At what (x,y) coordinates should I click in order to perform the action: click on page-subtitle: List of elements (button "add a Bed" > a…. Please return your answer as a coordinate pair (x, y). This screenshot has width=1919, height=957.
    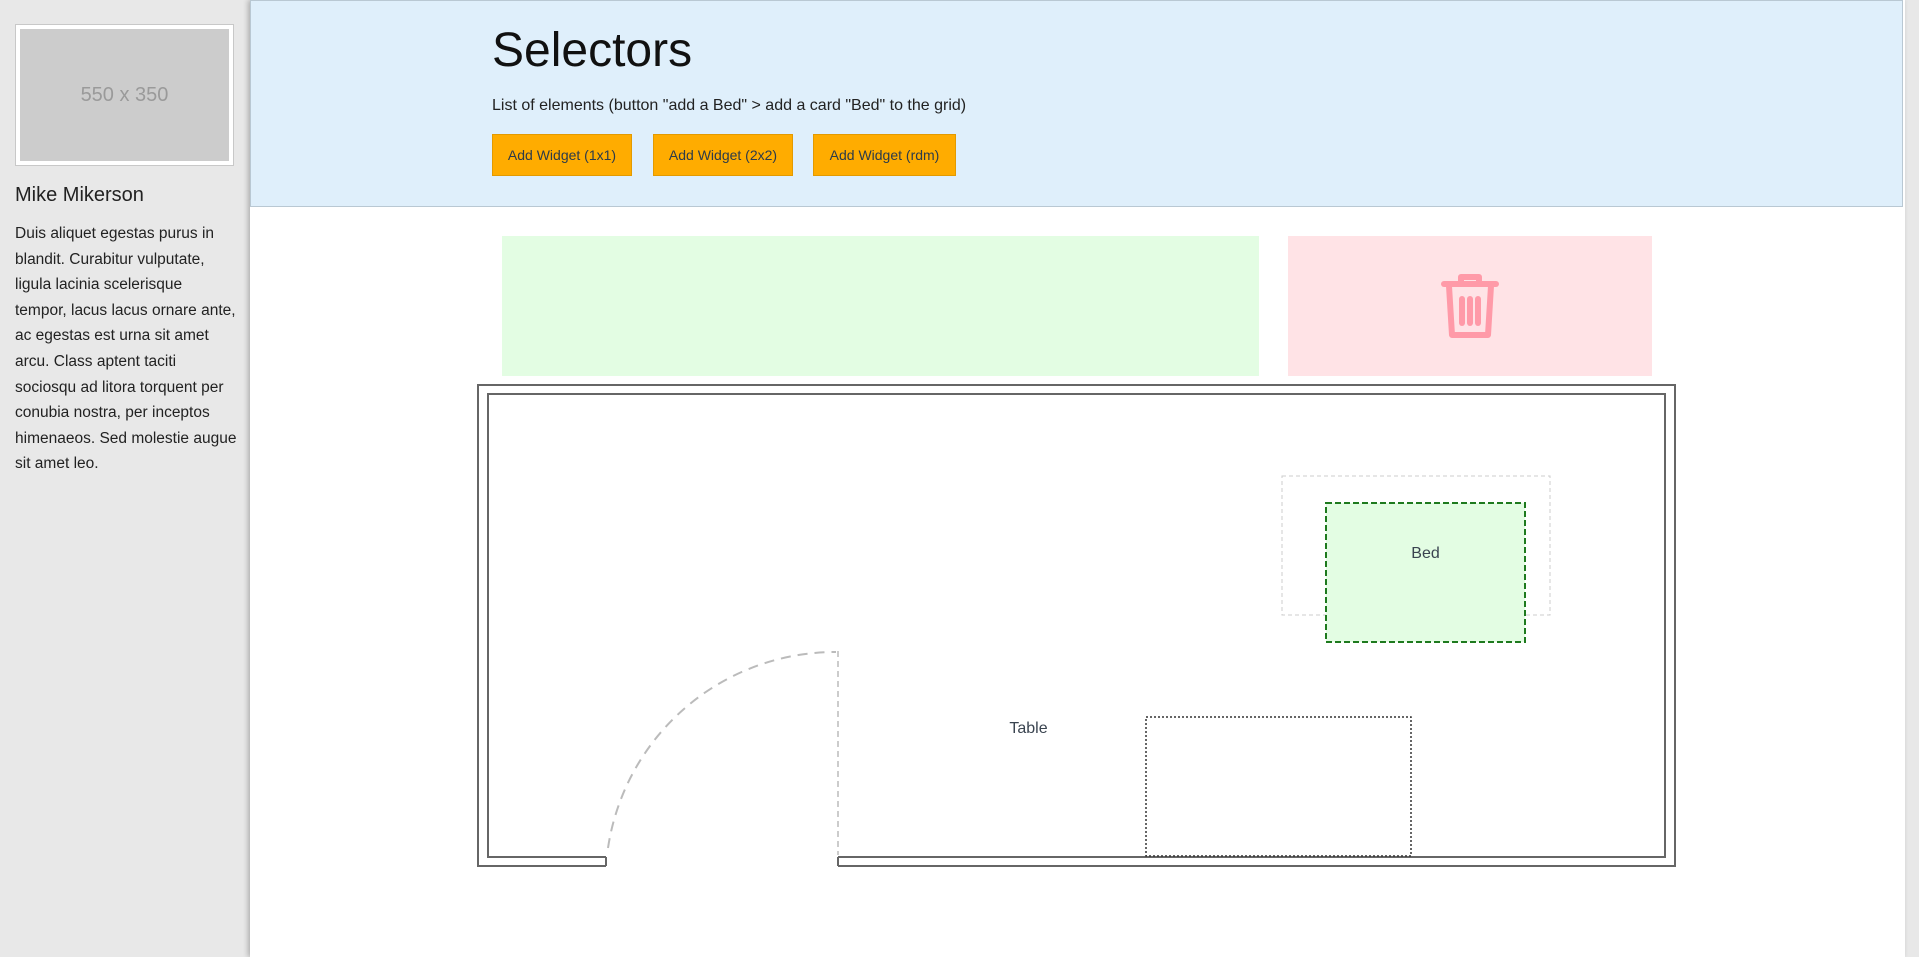
    Looking at the image, I should click on (729, 105).